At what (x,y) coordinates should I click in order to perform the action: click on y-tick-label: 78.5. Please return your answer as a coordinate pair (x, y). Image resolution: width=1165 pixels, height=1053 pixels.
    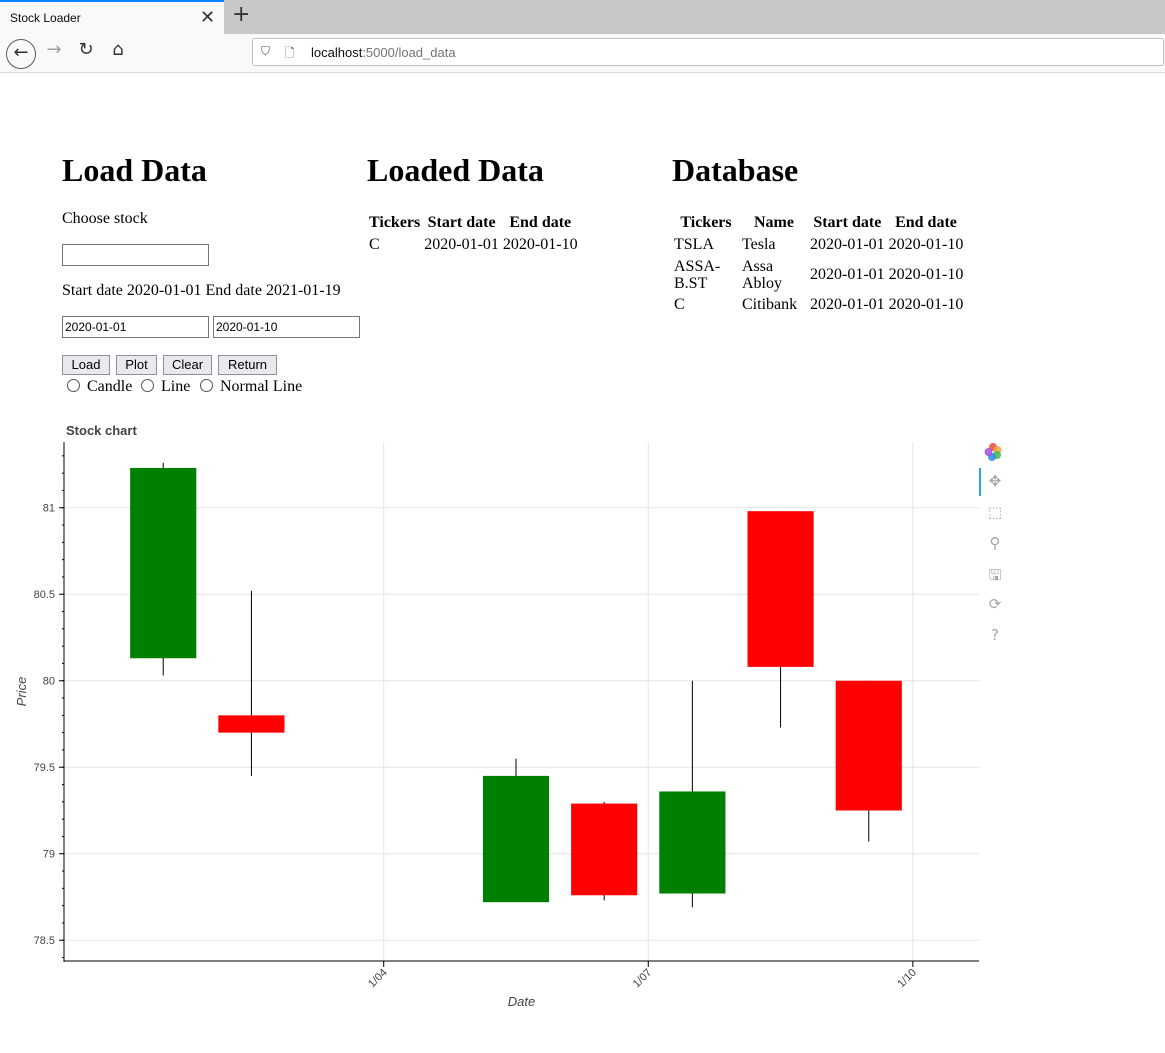
    Looking at the image, I should click on (44, 941).